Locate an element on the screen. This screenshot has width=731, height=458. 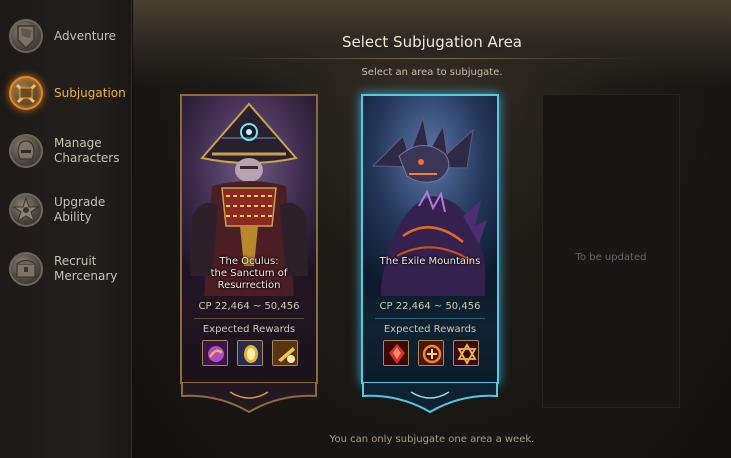
title-divider is located at coordinates (432, 58).